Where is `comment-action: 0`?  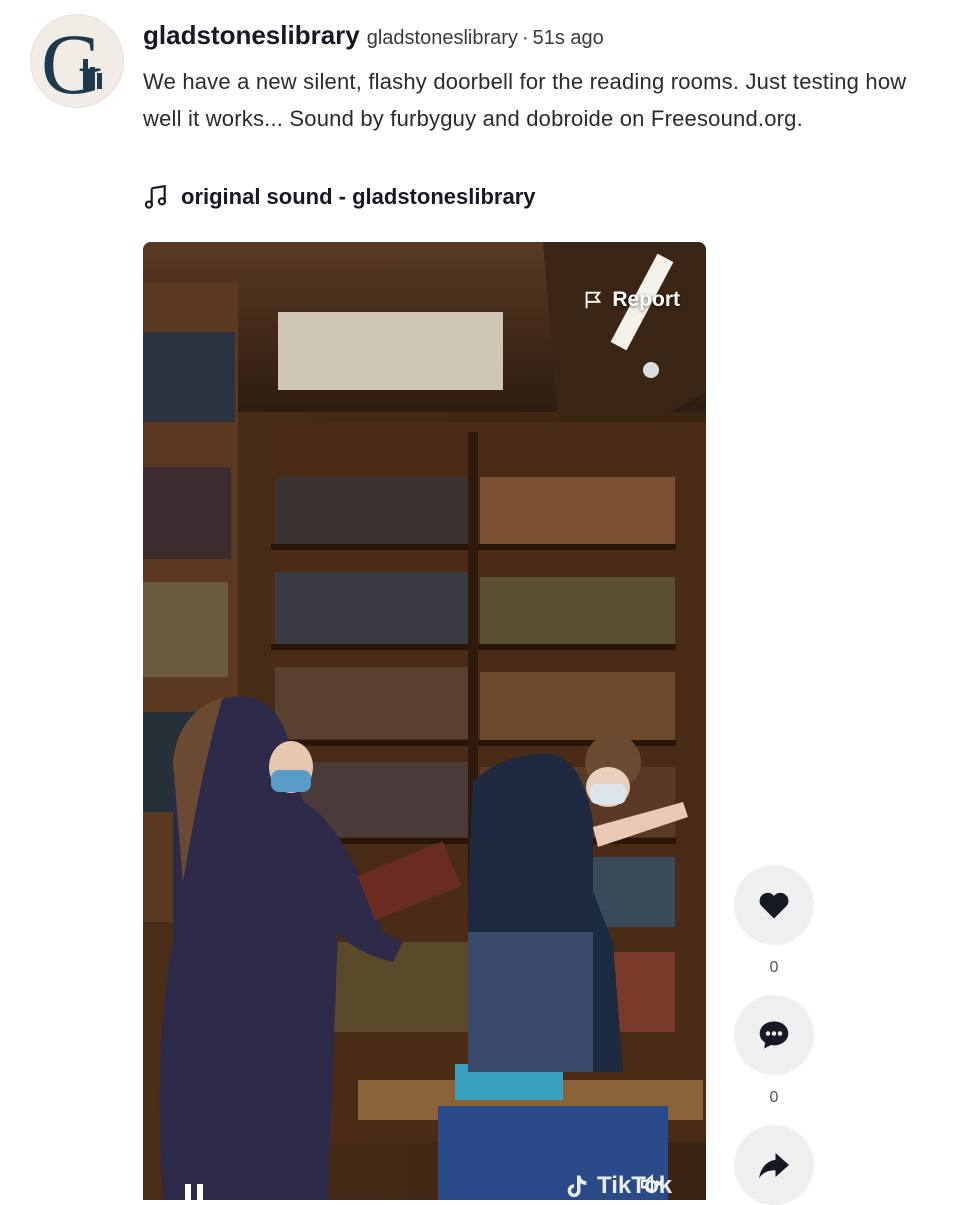
comment-action: 0 is located at coordinates (774, 1060).